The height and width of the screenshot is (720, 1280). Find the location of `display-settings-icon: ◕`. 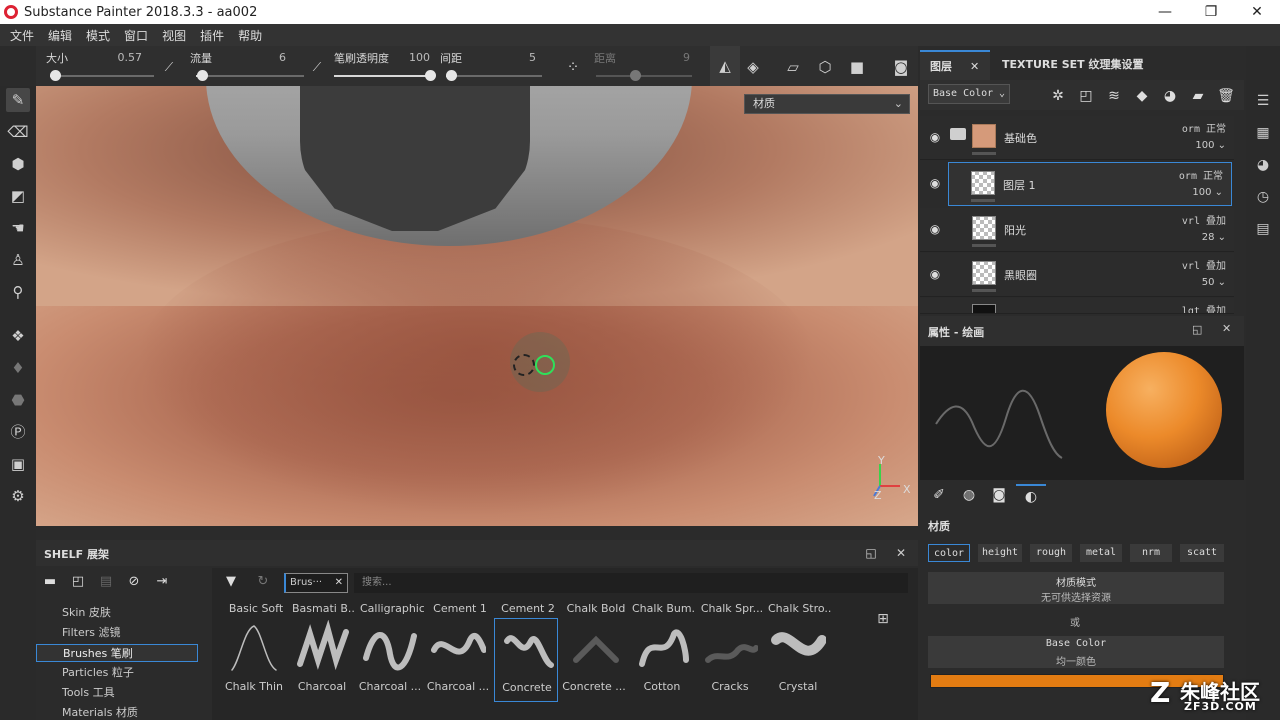

display-settings-icon: ◕ is located at coordinates (1263, 165).